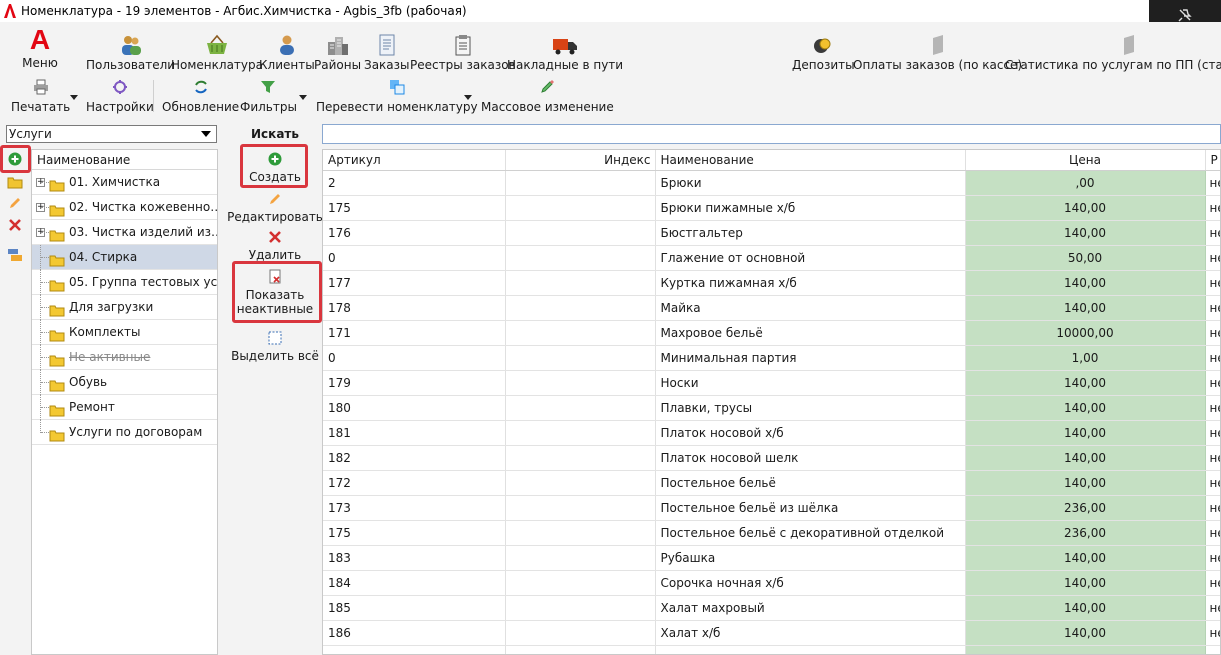 The height and width of the screenshot is (655, 1221). I want to click on table-row: 183Рубашка140,00не, so click(771, 558).